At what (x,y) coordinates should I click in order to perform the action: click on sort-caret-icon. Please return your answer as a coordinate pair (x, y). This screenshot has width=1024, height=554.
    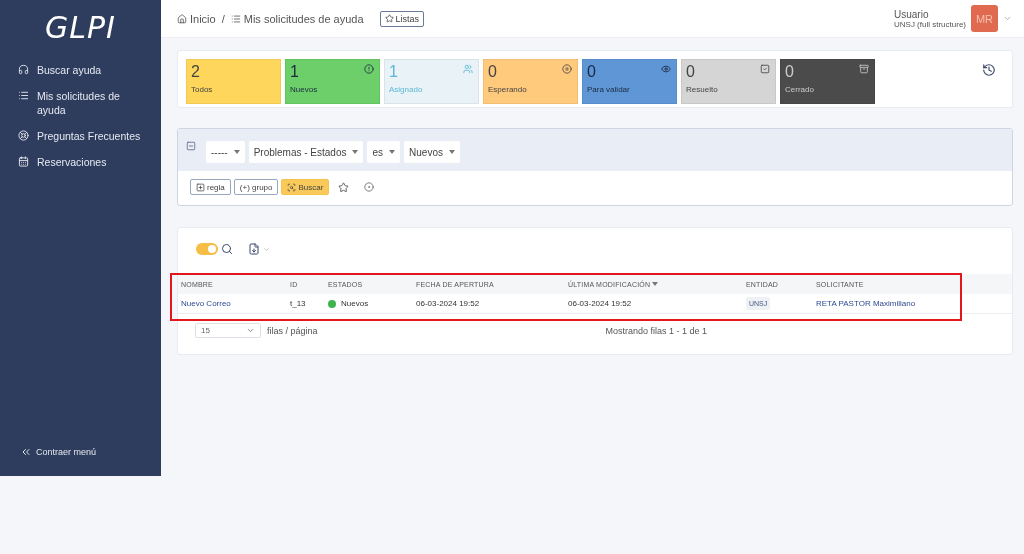
    Looking at the image, I should click on (655, 284).